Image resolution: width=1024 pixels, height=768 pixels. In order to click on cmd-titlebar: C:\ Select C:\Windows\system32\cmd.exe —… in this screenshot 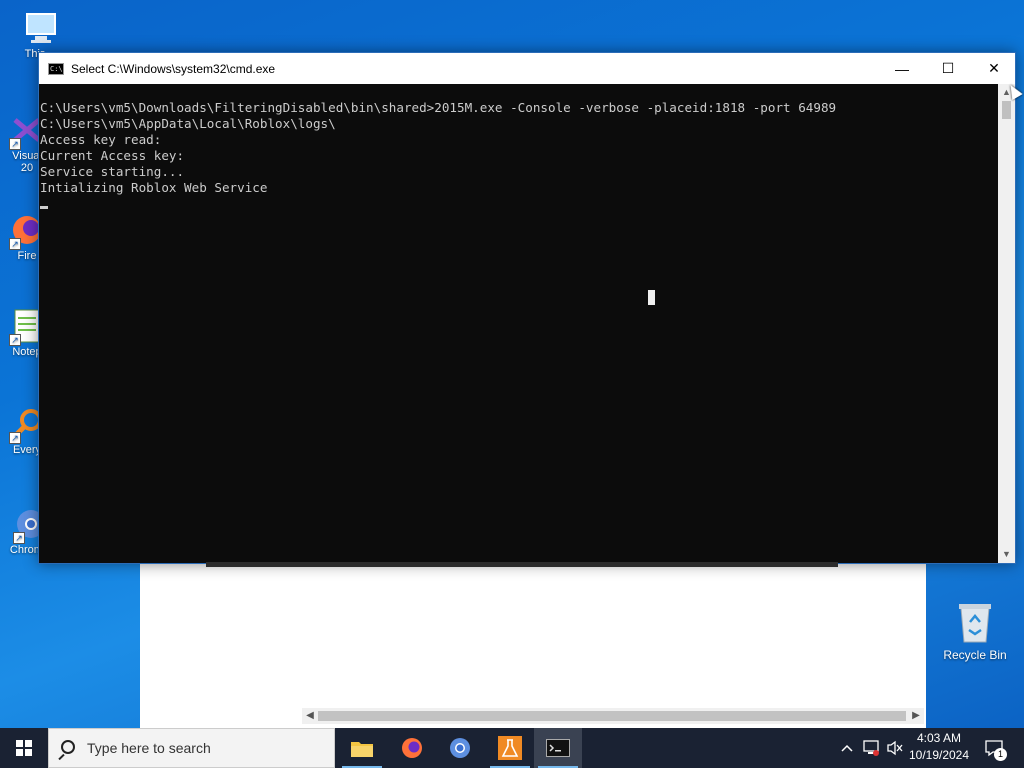, I will do `click(527, 68)`.